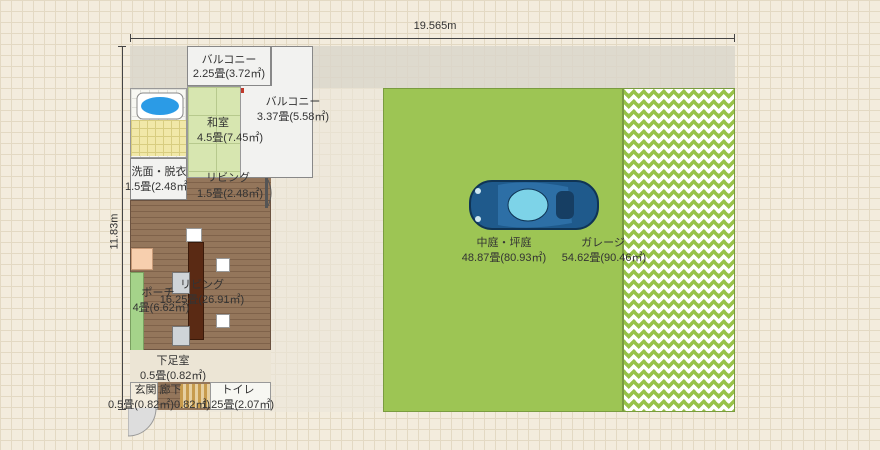 This screenshot has height=450, width=880. Describe the element at coordinates (181, 336) in the screenshot. I see `stove-icon` at that location.